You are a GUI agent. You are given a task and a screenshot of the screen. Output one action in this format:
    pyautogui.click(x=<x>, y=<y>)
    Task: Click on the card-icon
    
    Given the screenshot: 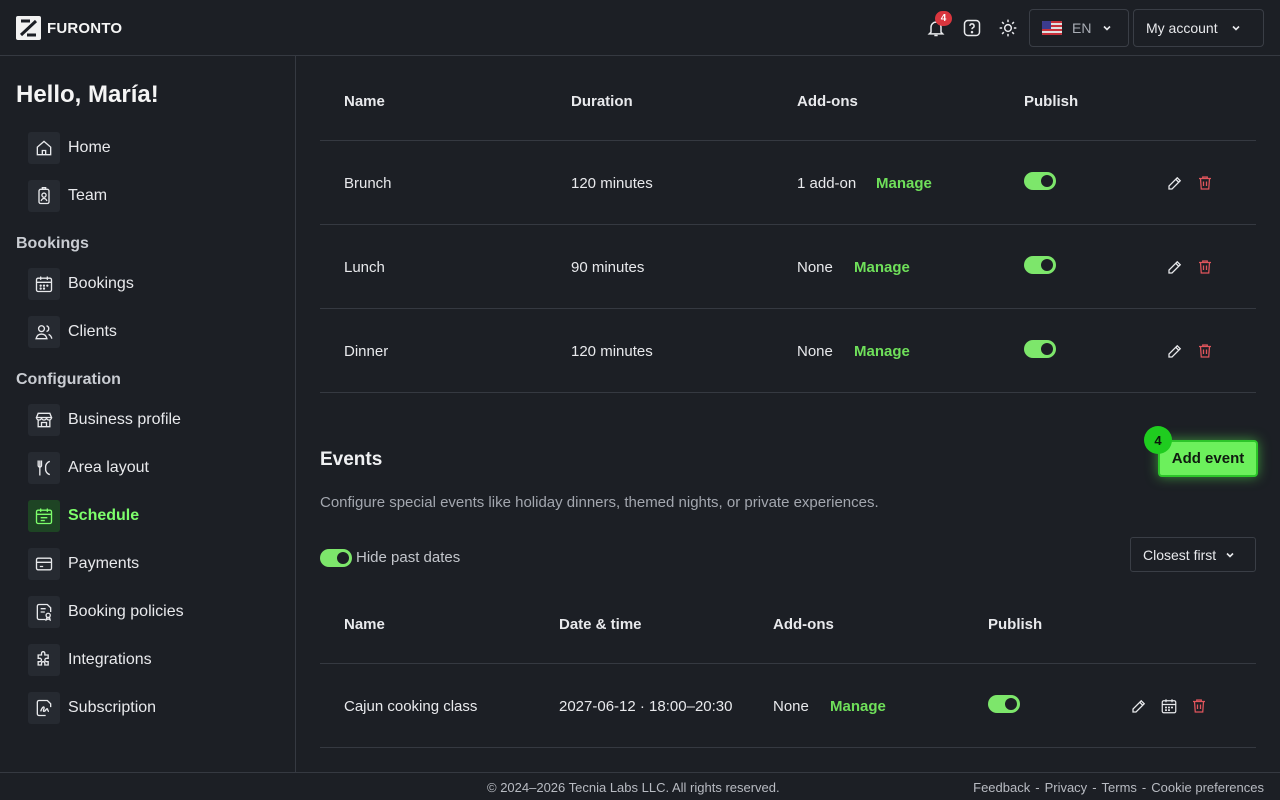 What is the action you would take?
    pyautogui.click(x=44, y=564)
    